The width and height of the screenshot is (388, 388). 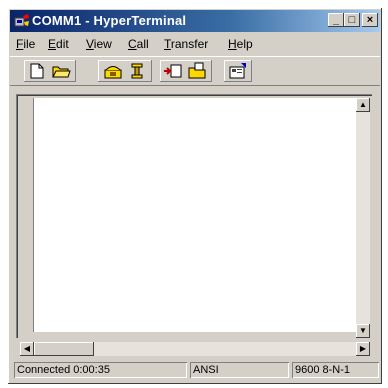 I want to click on close-button: ×, so click(x=370, y=20).